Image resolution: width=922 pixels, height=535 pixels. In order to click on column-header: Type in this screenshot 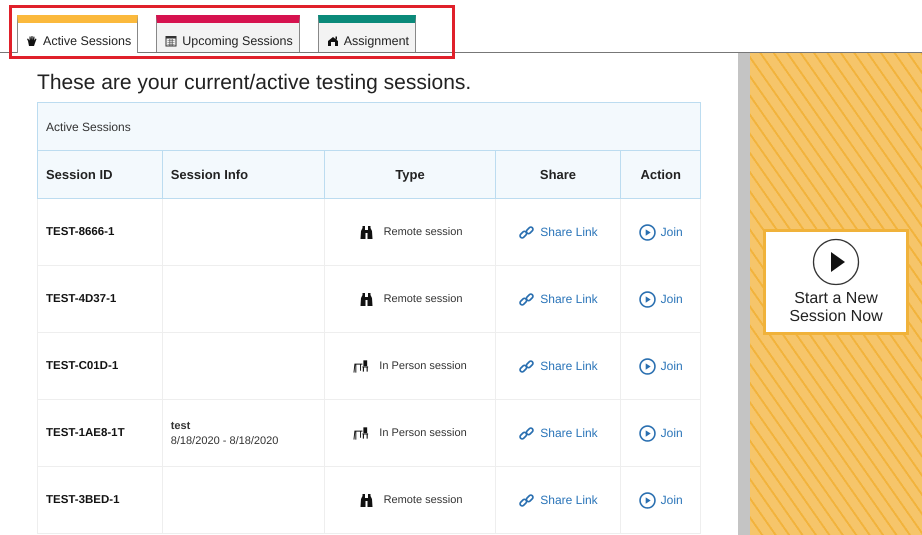, I will do `click(410, 174)`.